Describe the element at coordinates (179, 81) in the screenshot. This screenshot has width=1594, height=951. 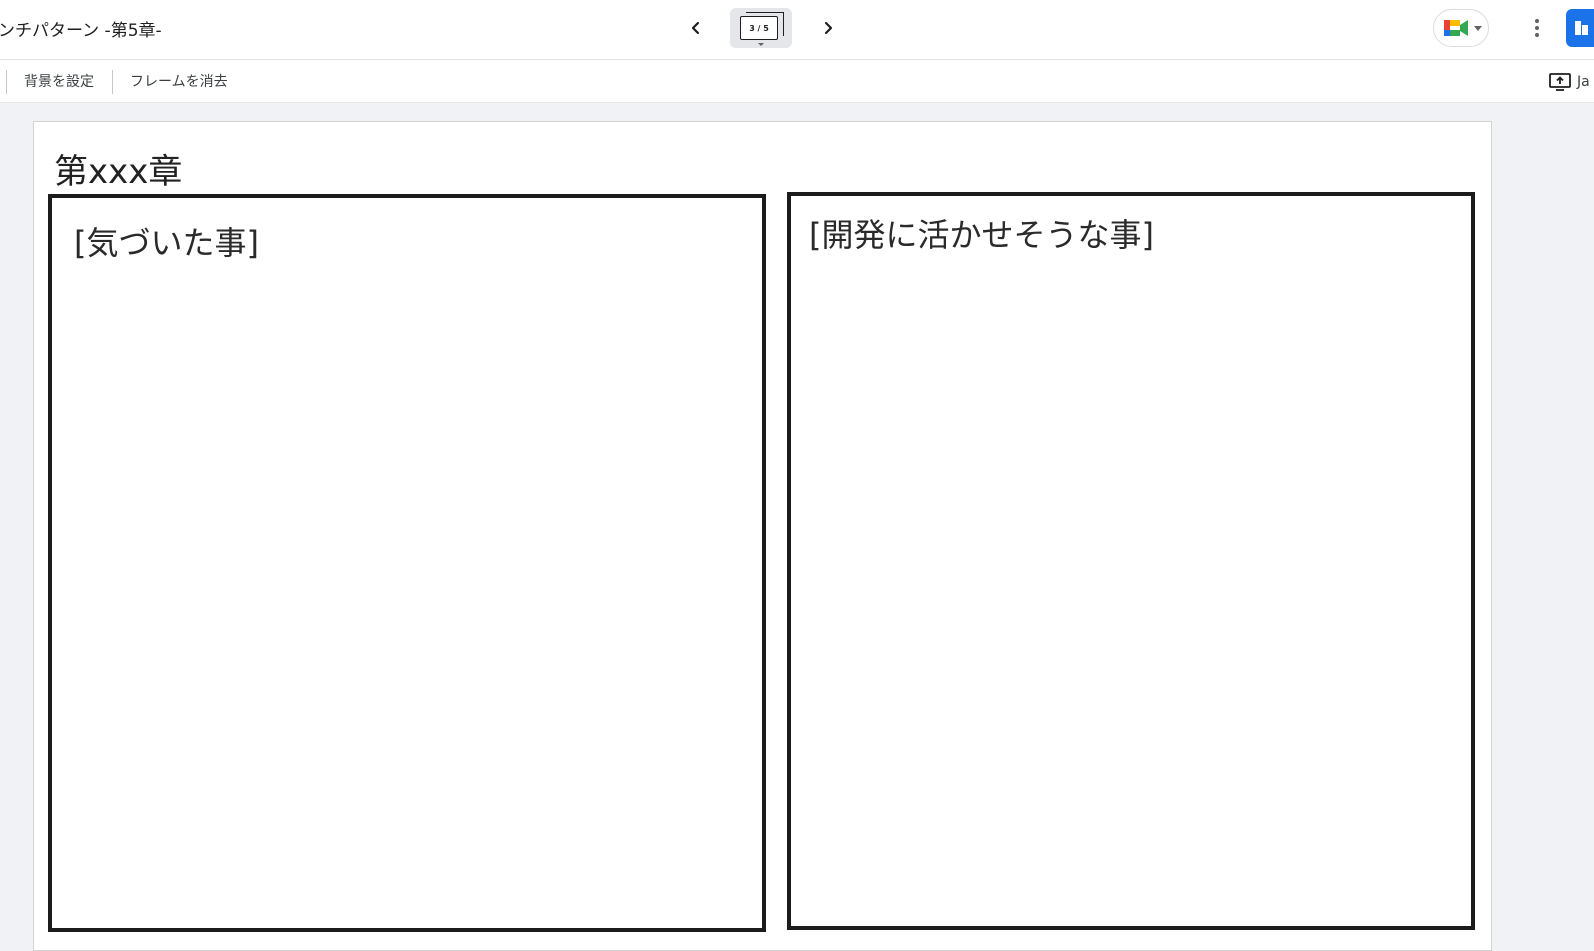
I see `clear-frame-button: フレームを消去` at that location.